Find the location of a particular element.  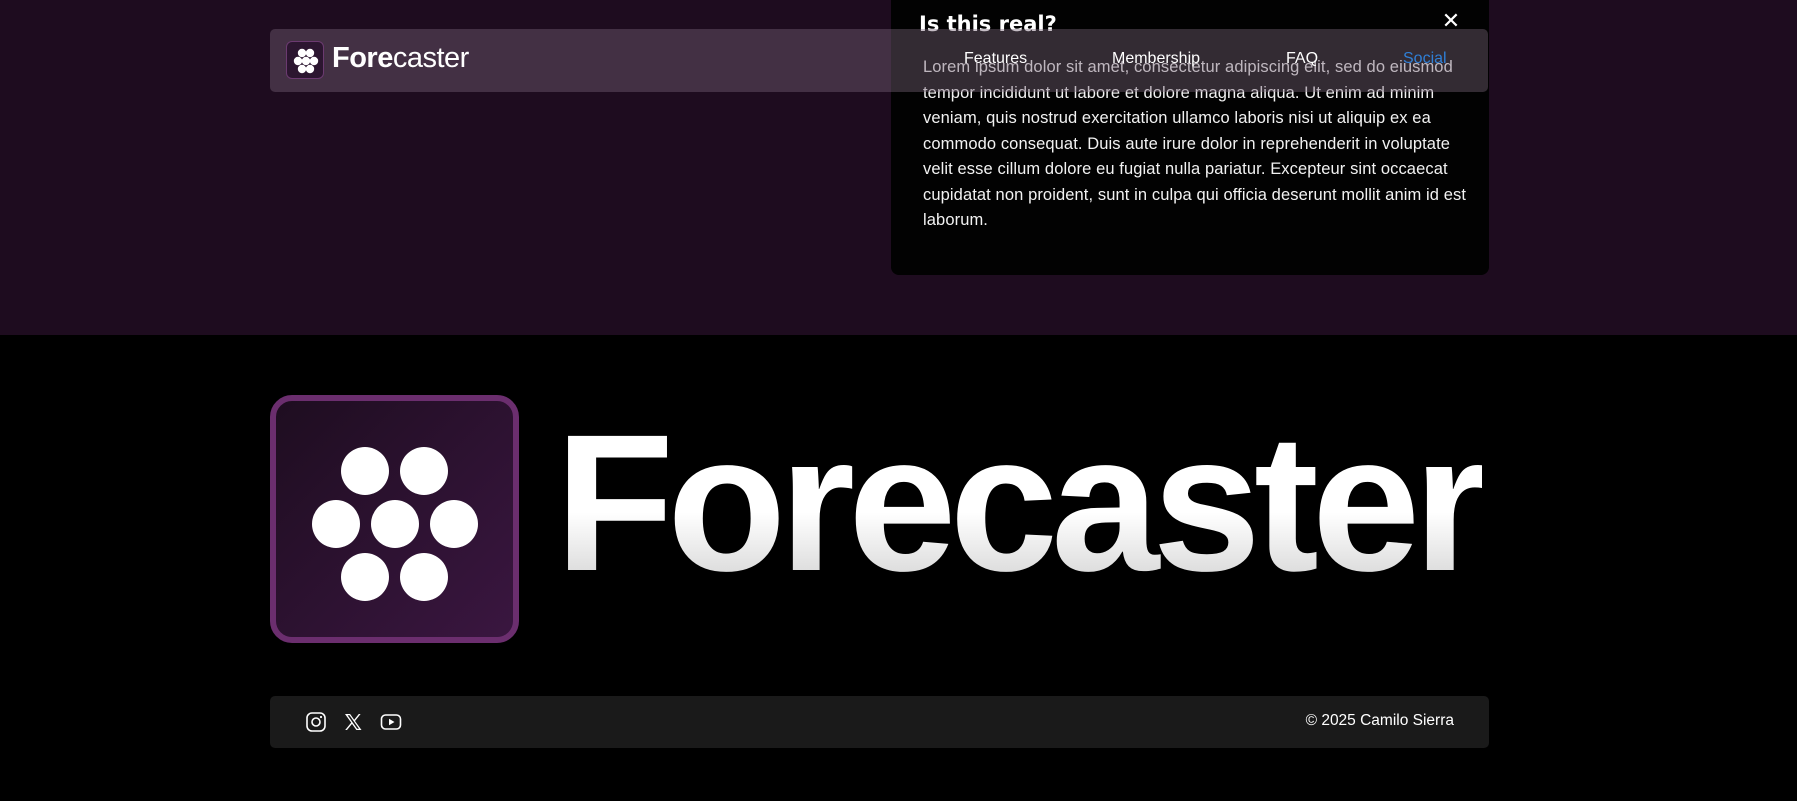

nav-link-faq: FAQ is located at coordinates (1302, 59).